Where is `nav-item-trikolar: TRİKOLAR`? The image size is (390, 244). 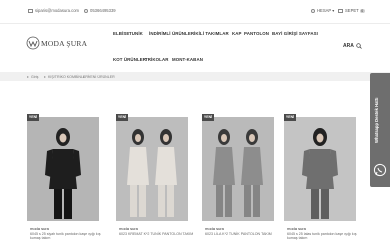
nav-item-trikolar: TRİKOLAR is located at coordinates (156, 59).